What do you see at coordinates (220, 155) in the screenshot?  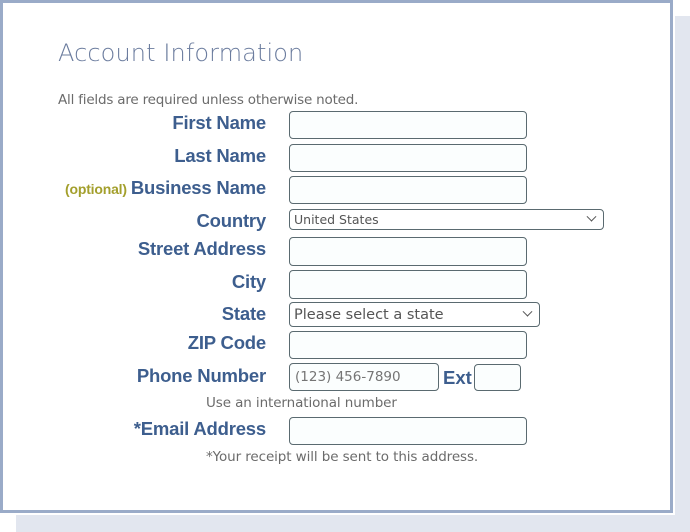 I see `last-name-label: Last Name` at bounding box center [220, 155].